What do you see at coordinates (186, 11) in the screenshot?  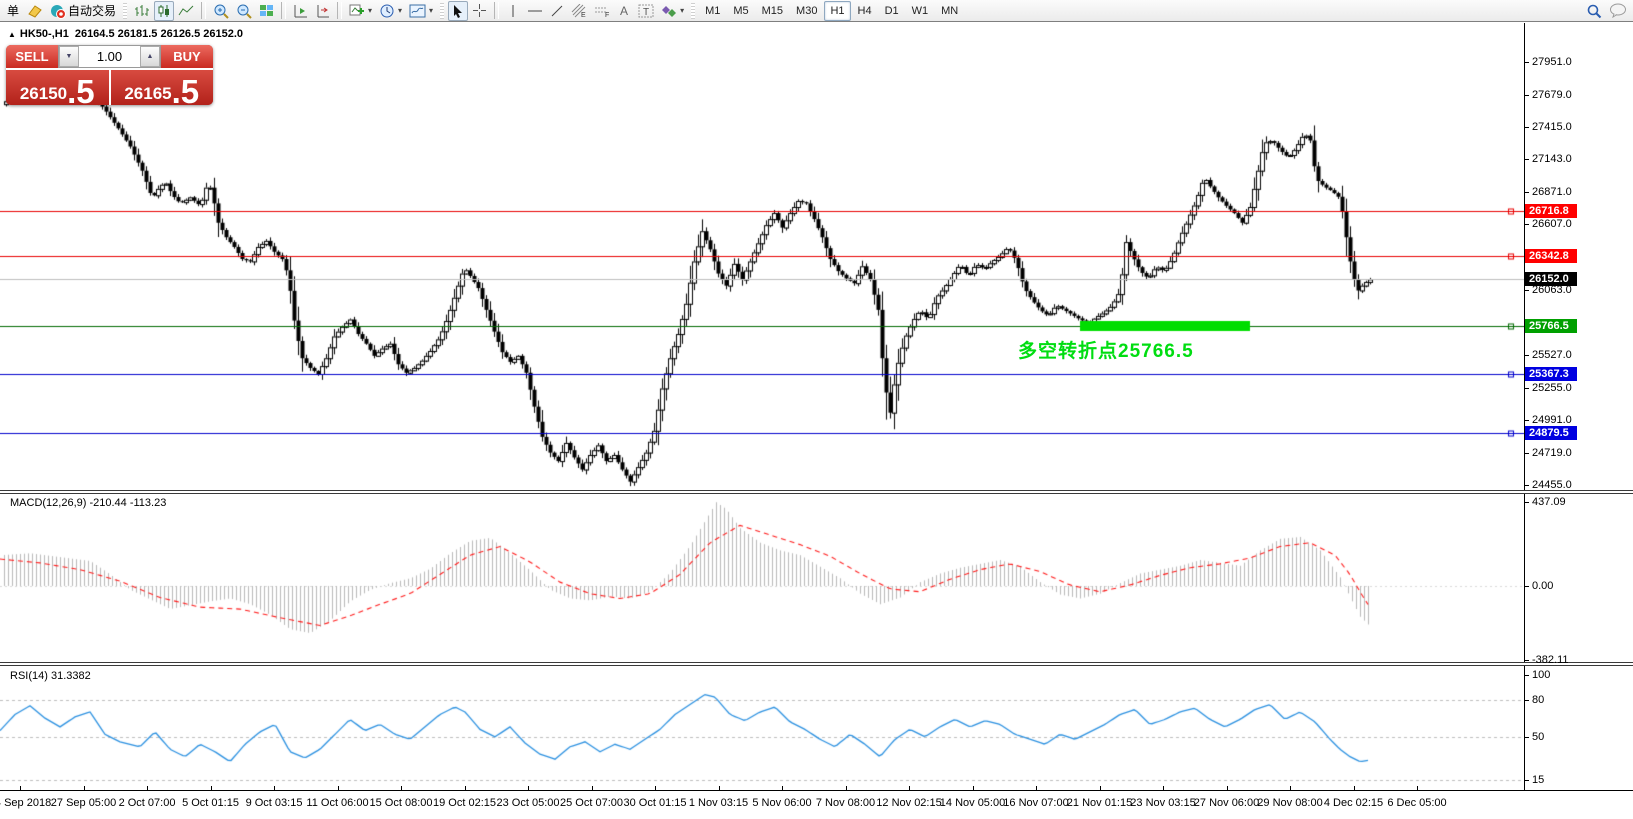 I see `line-chart-button` at bounding box center [186, 11].